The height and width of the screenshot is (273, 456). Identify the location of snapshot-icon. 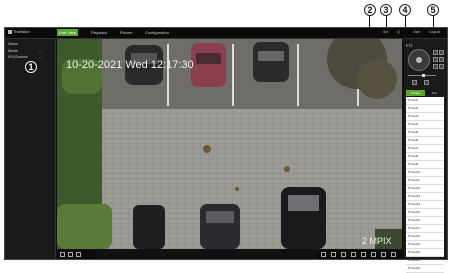
(333, 254).